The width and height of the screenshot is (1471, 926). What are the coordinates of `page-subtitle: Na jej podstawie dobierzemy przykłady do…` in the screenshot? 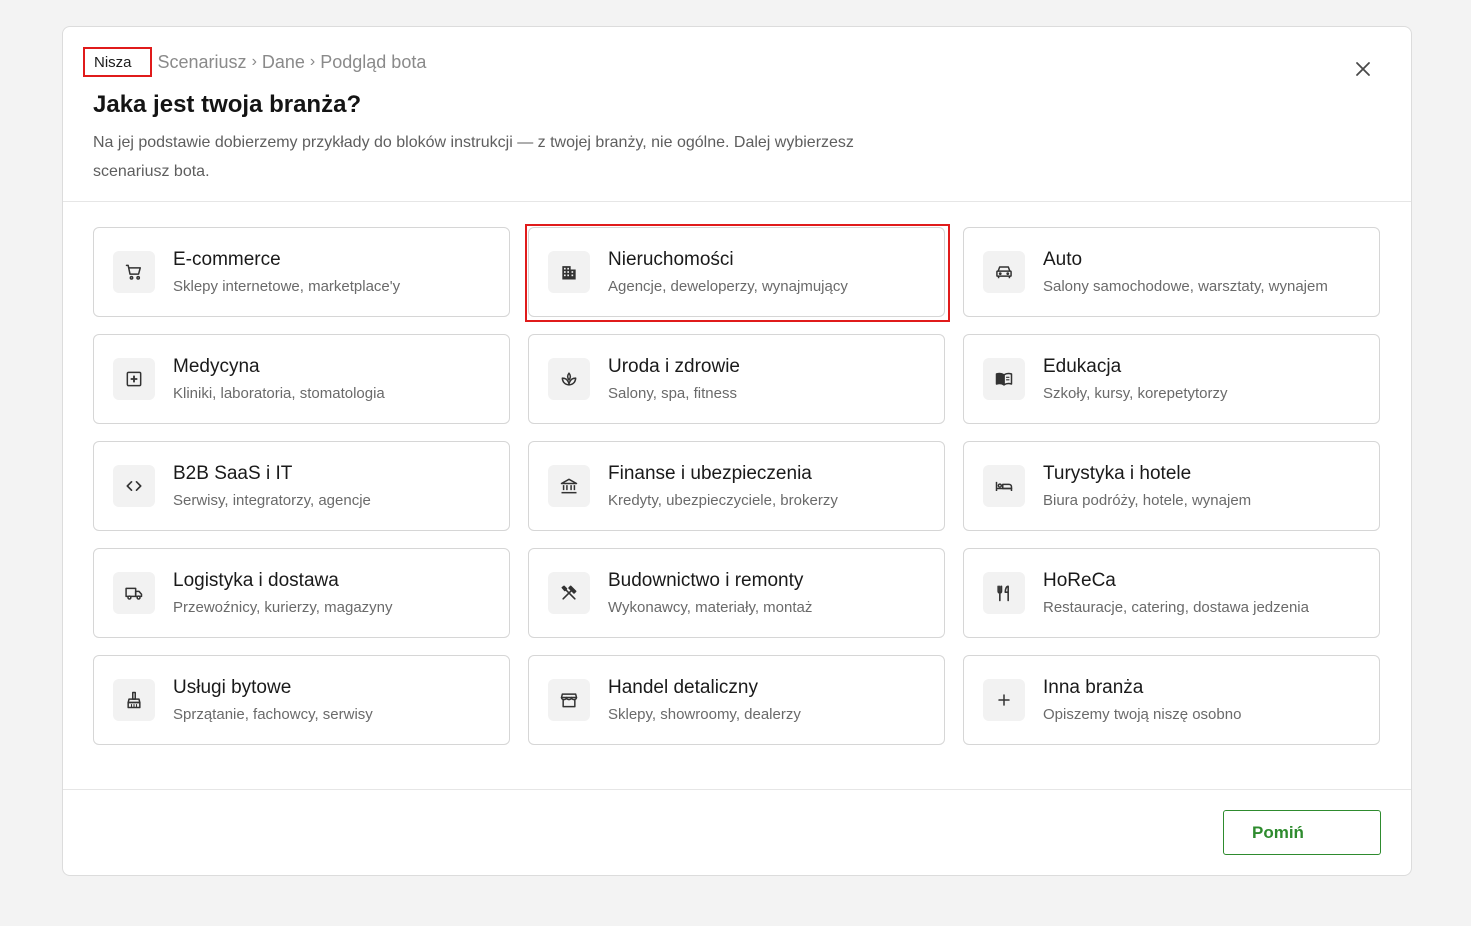 It's located at (473, 157).